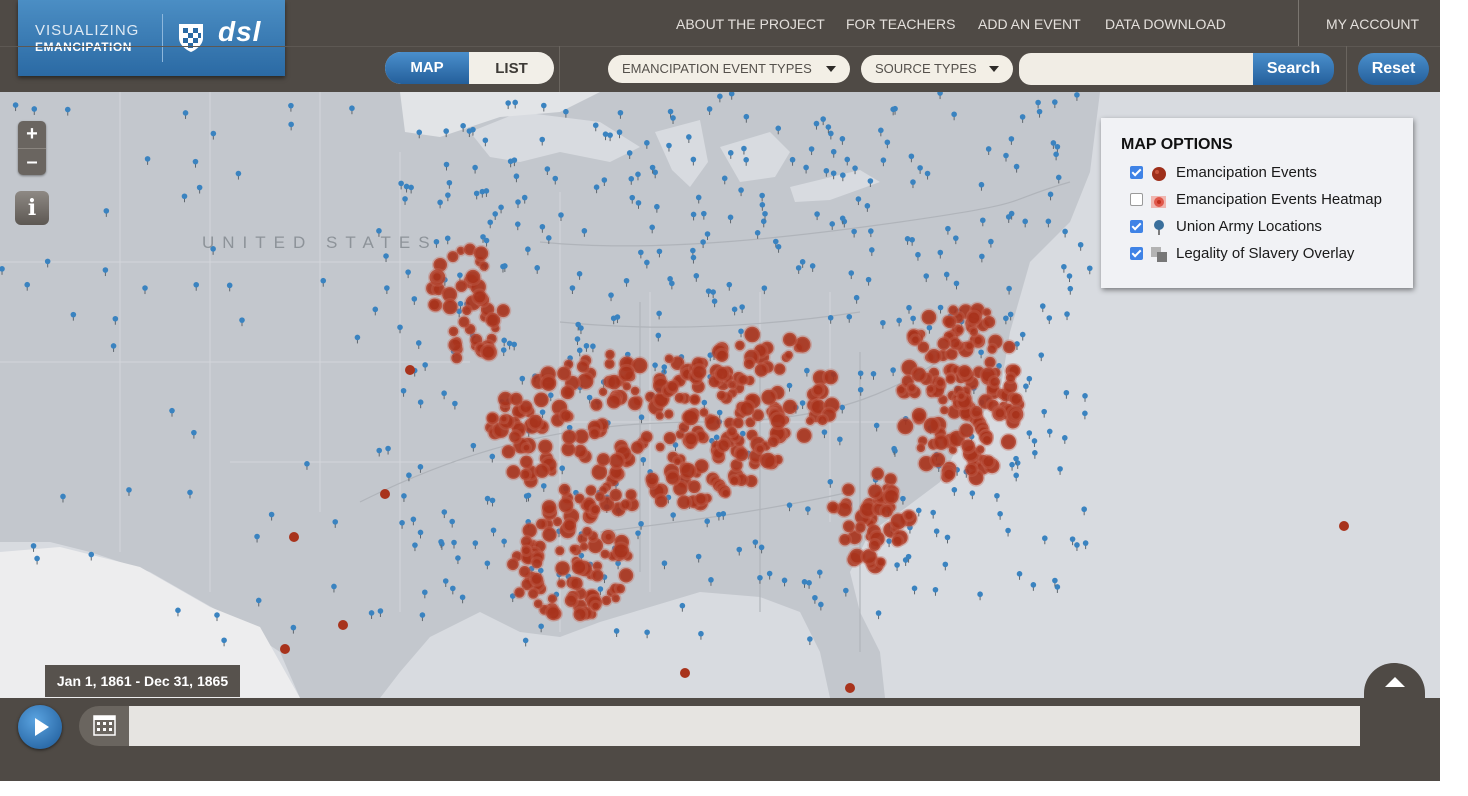 The width and height of the screenshot is (1468, 796). I want to click on logo-line1: VISUALIZING, so click(87, 30).